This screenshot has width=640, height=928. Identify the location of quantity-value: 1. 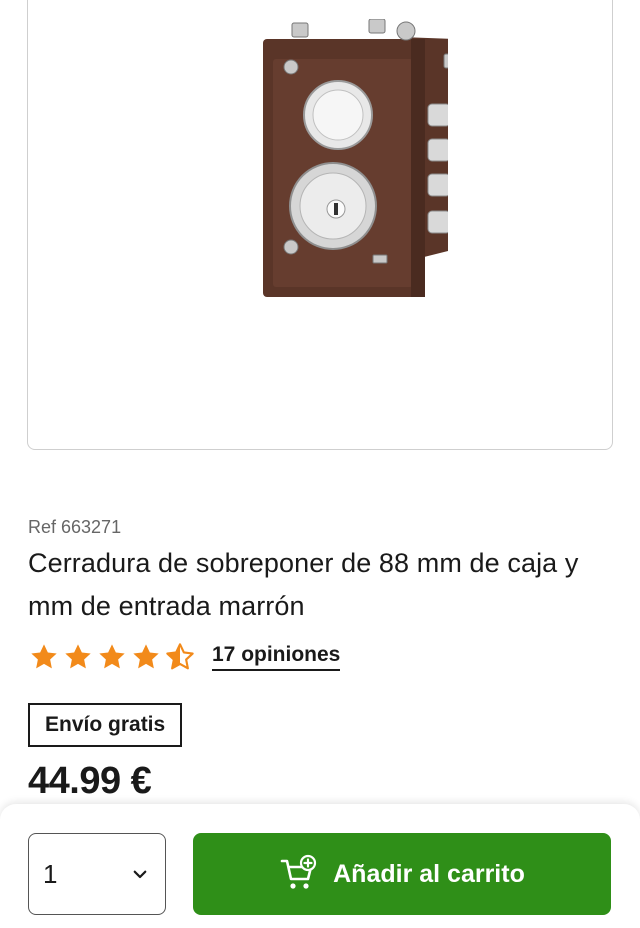
(50, 873).